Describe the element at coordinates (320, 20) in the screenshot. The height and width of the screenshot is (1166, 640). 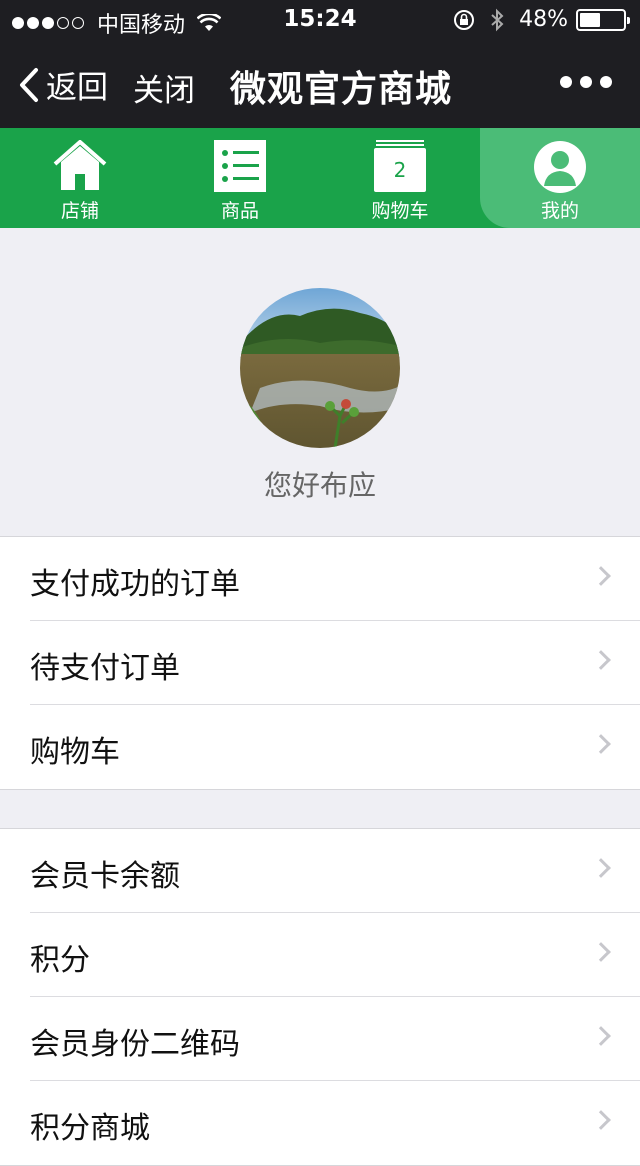
I see `status-bar: 中国移动 15:24 48%` at that location.